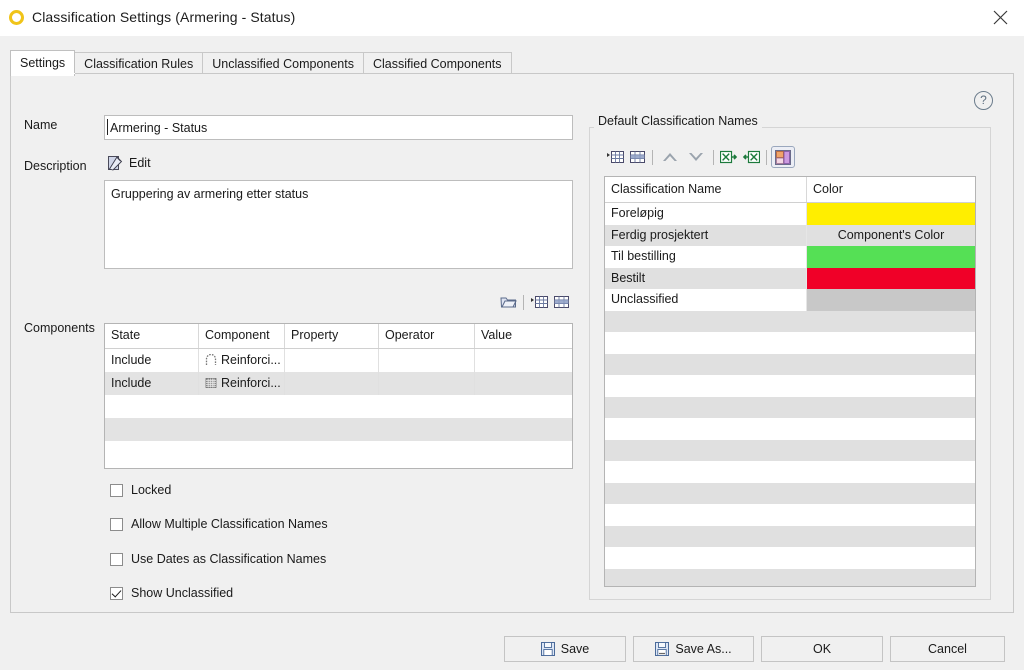  Describe the element at coordinates (151, 490) in the screenshot. I see `checkbox-label: Locked` at that location.